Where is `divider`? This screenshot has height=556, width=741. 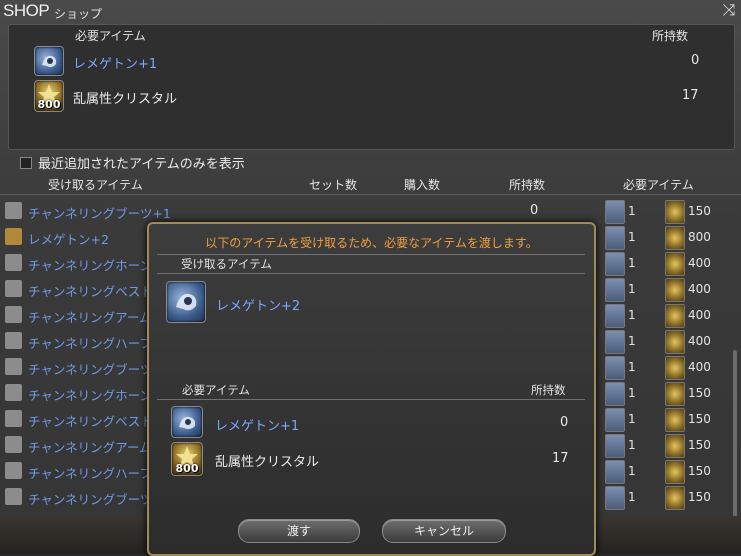
divider is located at coordinates (371, 273).